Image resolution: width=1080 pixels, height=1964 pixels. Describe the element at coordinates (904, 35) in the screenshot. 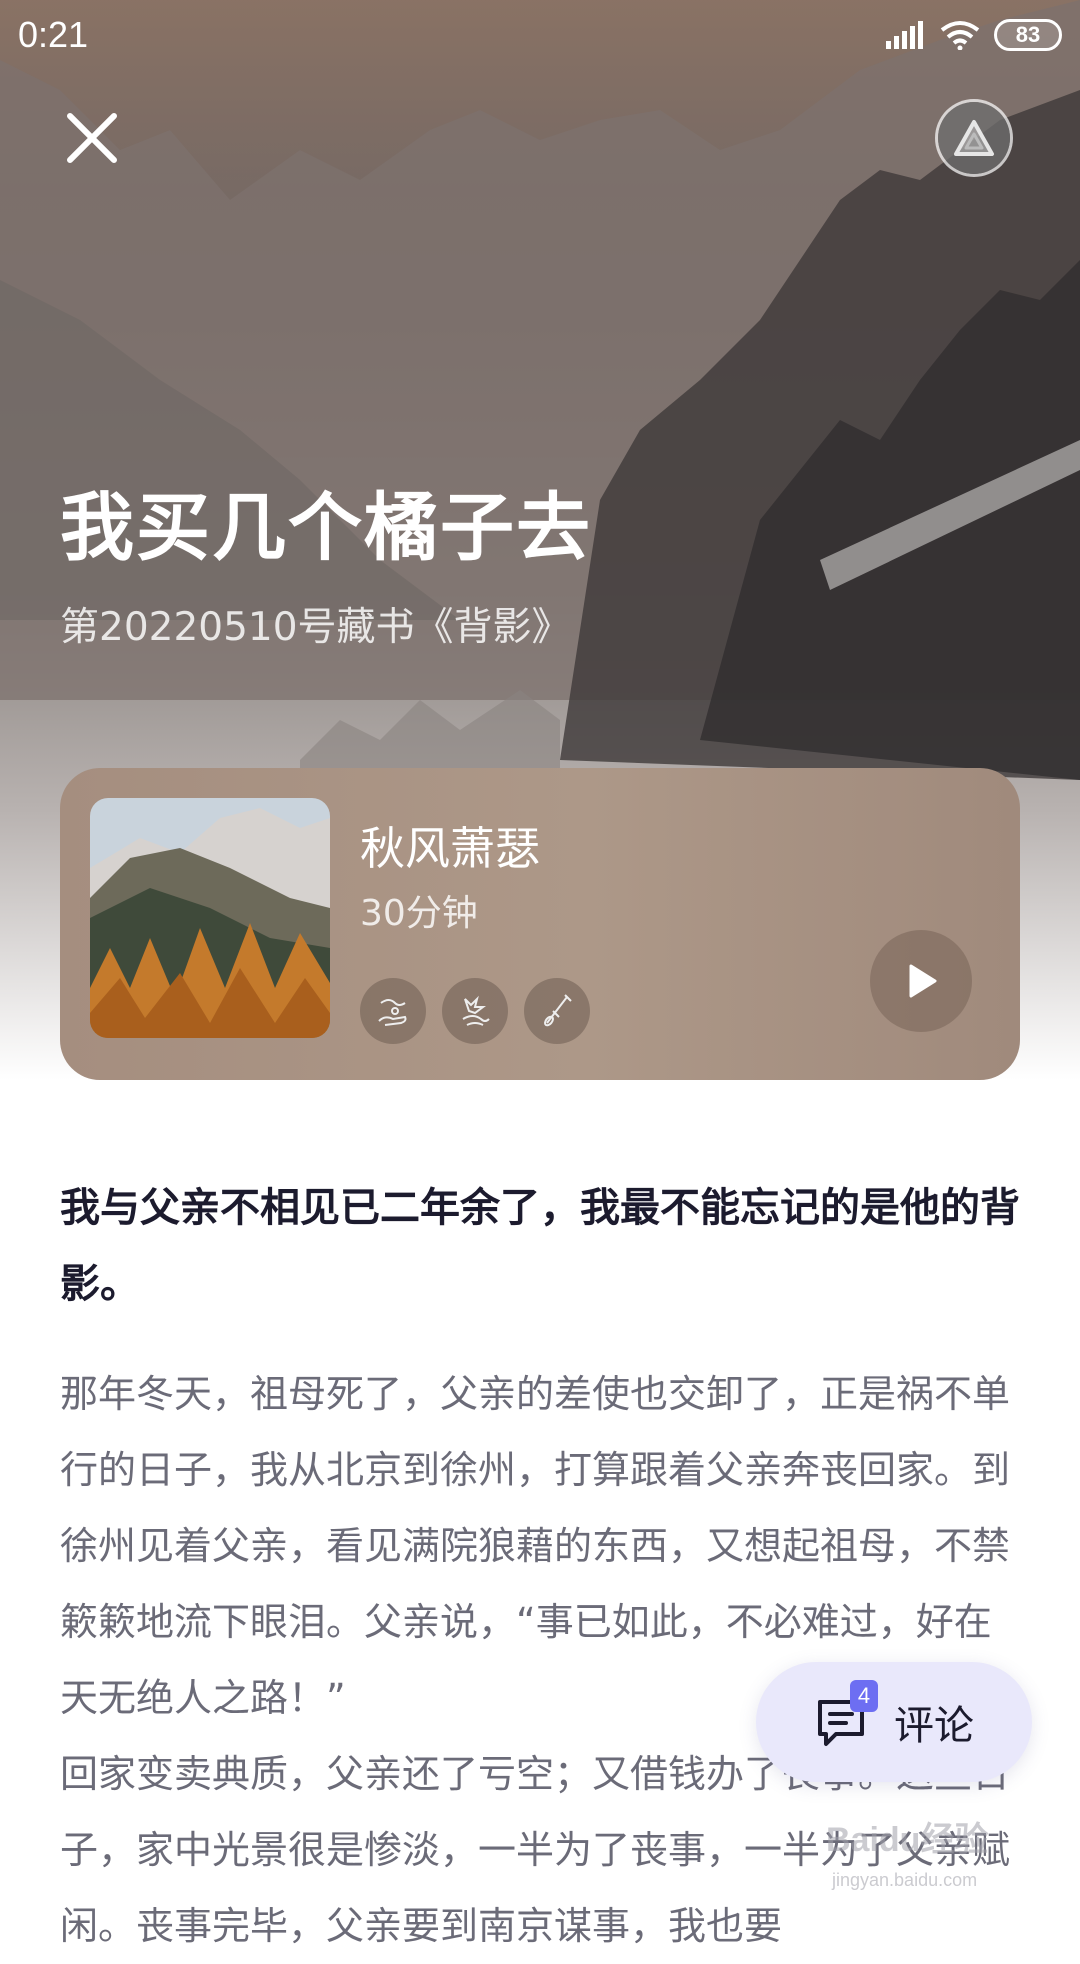

I see `signal-icon` at that location.